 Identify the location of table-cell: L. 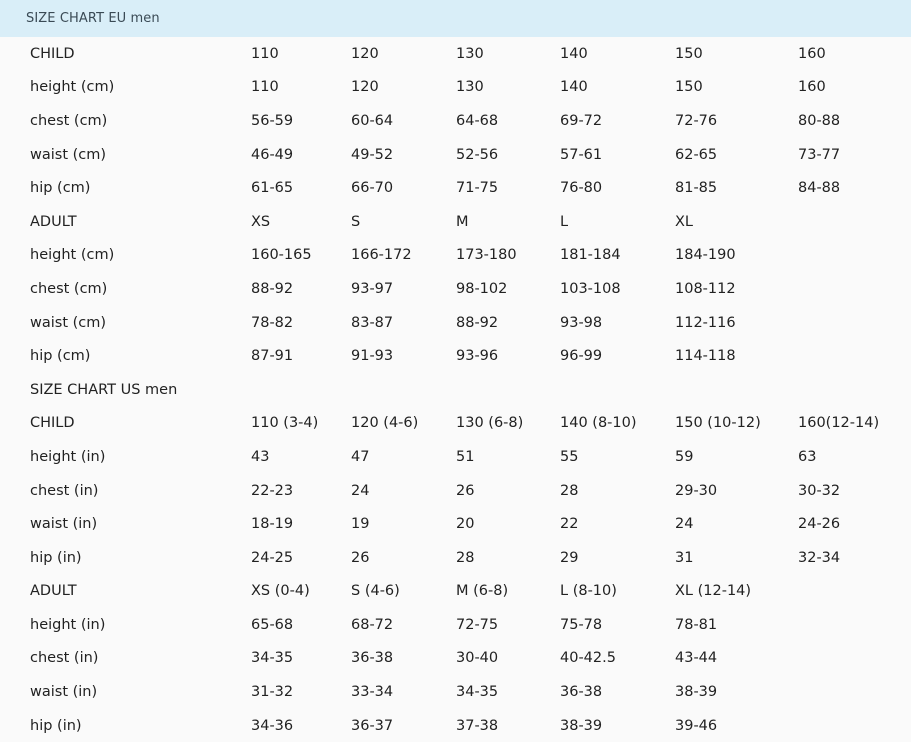
(564, 221).